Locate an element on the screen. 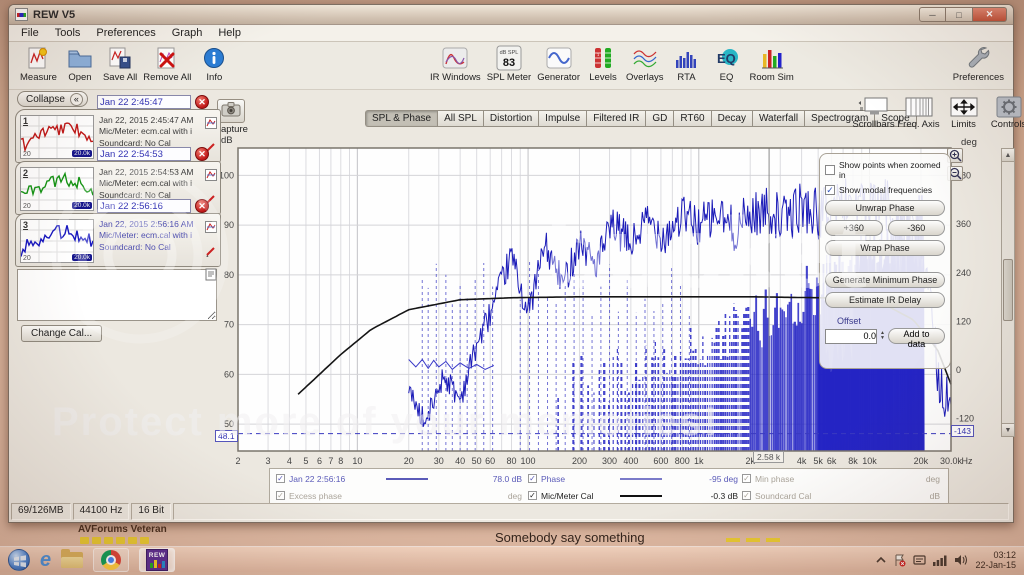 The image size is (1024, 575). windows-flag-icon is located at coordinates (20, 561).